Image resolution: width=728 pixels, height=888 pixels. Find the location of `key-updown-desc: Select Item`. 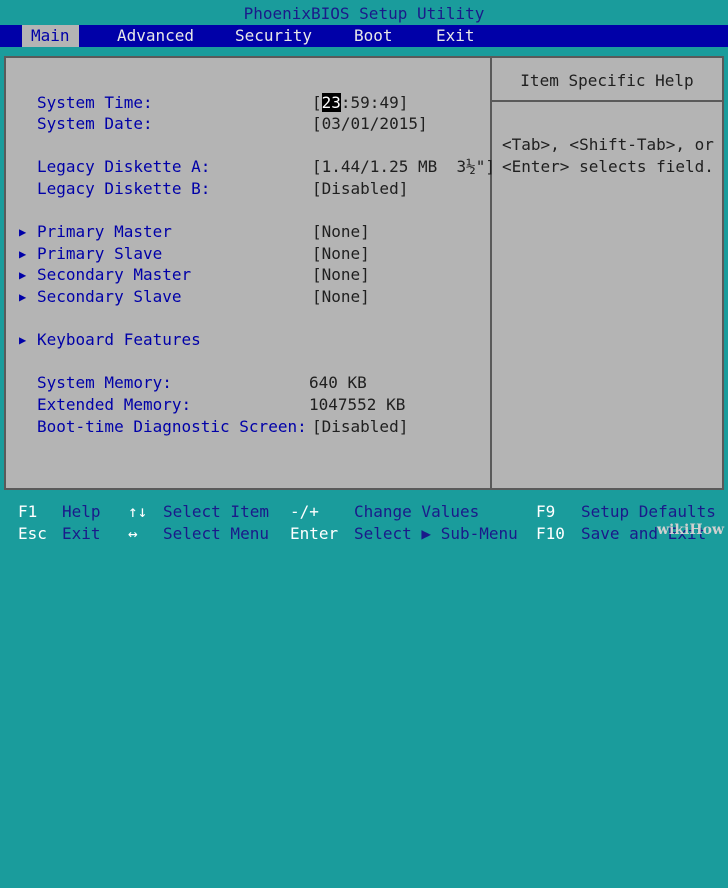

key-updown-desc: Select Item is located at coordinates (216, 511).